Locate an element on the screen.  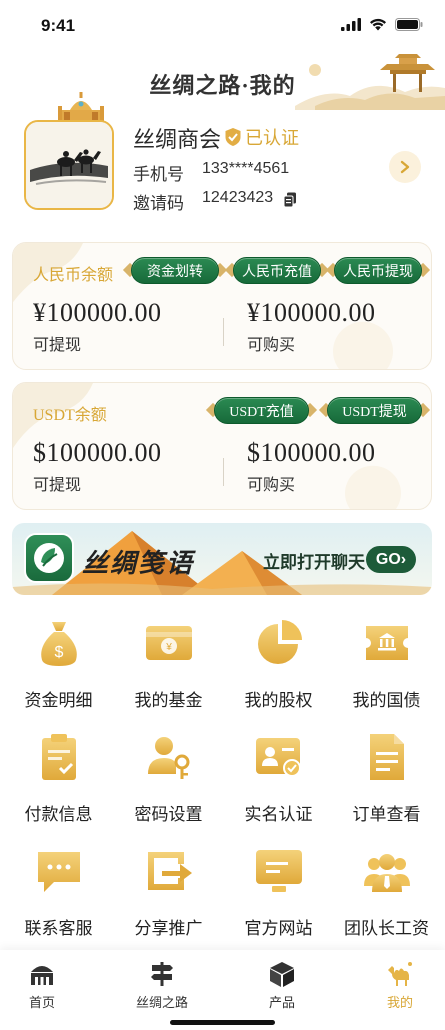
rmb-withdraw-button-label: 人民币提现 is located at coordinates (378, 272).